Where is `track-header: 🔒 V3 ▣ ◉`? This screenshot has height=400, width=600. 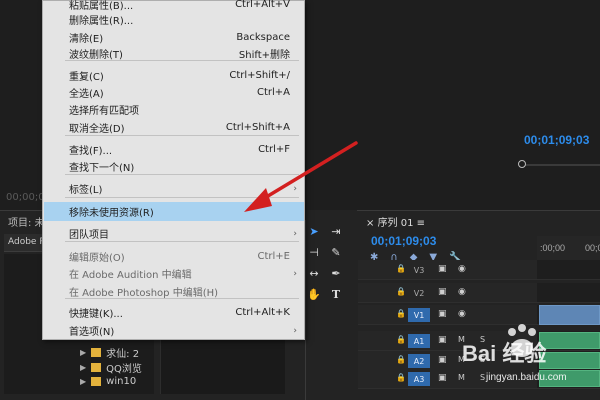
track-header: 🔒 V3 ▣ ◉ is located at coordinates (447, 270).